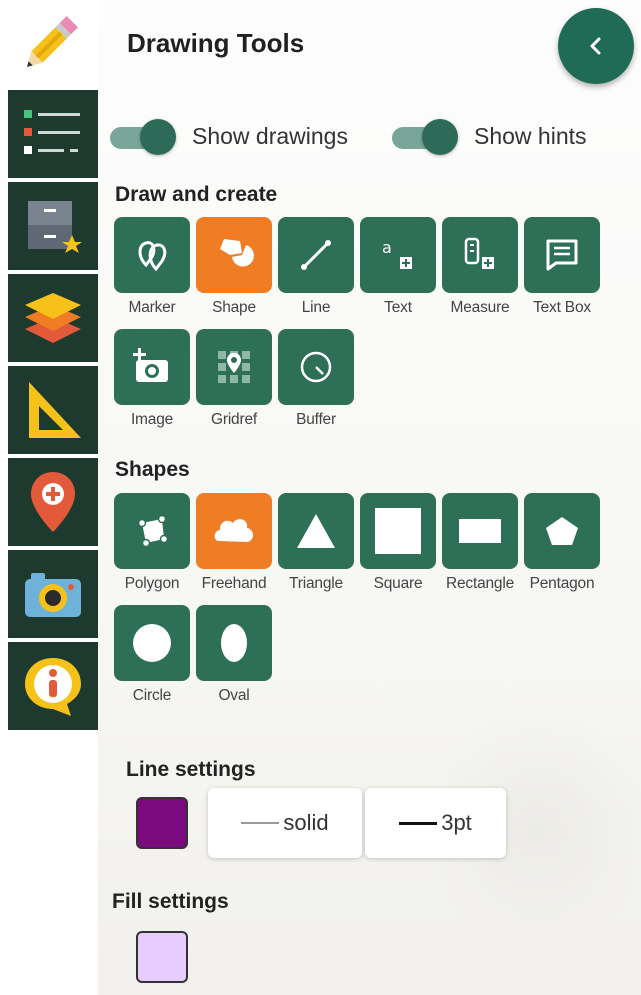 The image size is (641, 995). Describe the element at coordinates (562, 583) in the screenshot. I see `pentagon-label: Pentagon` at that location.